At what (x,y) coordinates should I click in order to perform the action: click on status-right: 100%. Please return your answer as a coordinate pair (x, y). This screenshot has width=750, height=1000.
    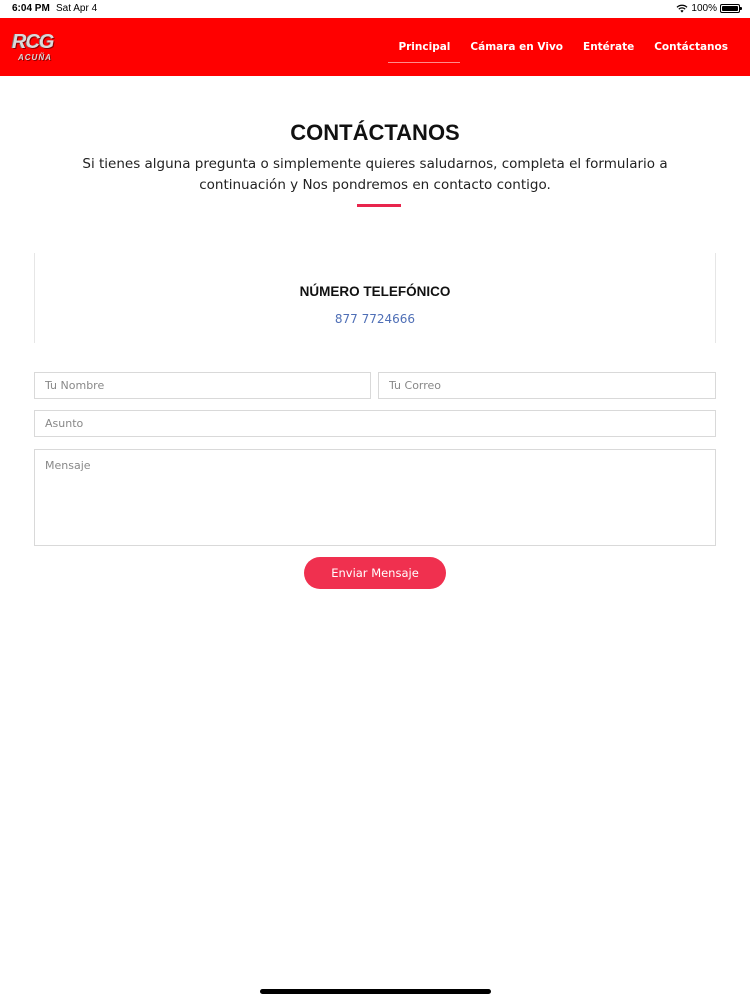
    Looking at the image, I should click on (709, 8).